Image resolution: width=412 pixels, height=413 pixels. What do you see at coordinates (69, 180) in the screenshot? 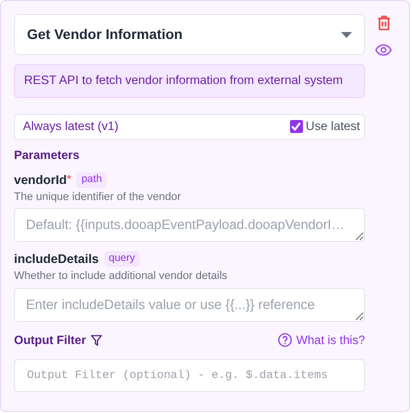
I see `required-mark: *` at bounding box center [69, 180].